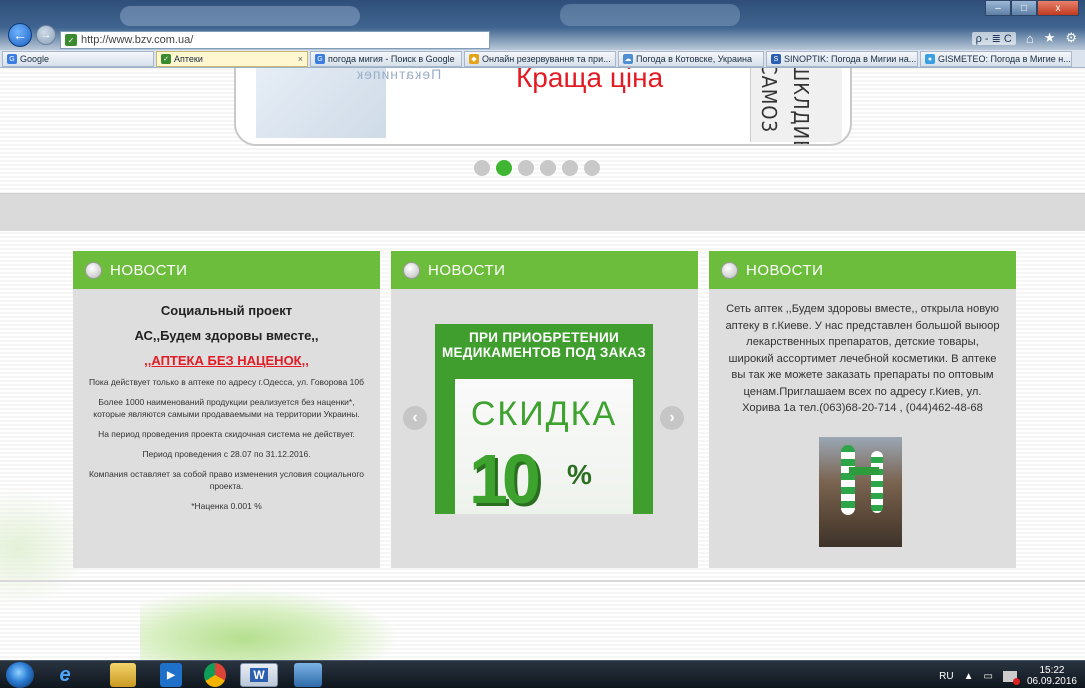 This screenshot has height=688, width=1085. I want to click on close-tab-icon: ×, so click(300, 59).